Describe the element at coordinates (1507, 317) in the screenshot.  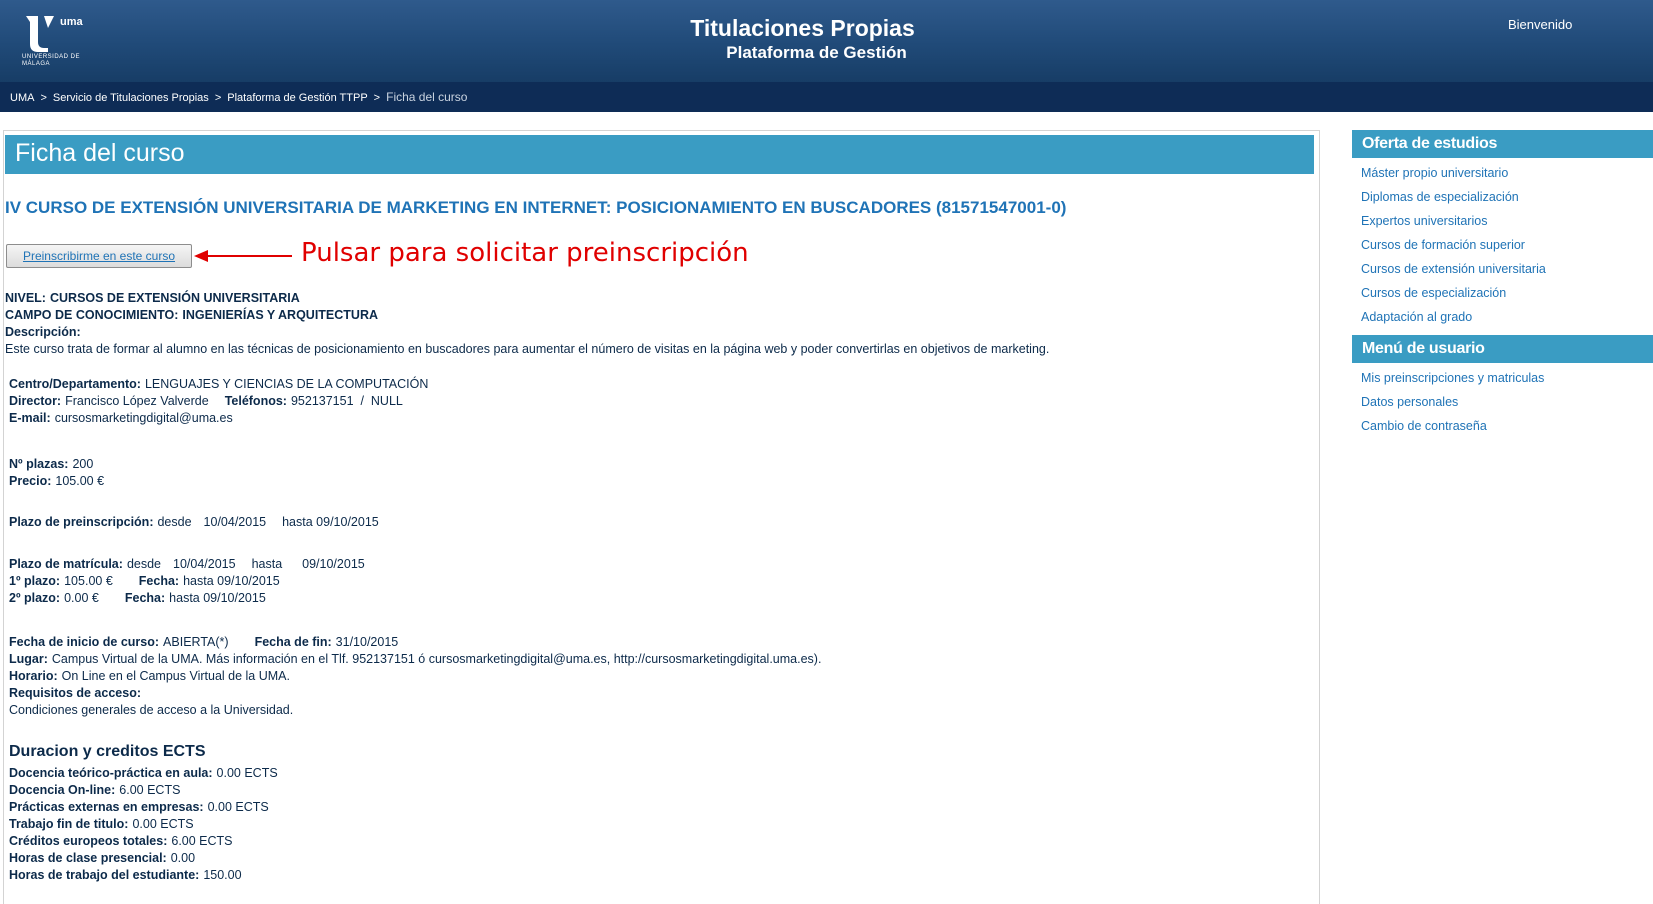
I see `sidebar-item-adaptacion: Adaptación al grado` at that location.